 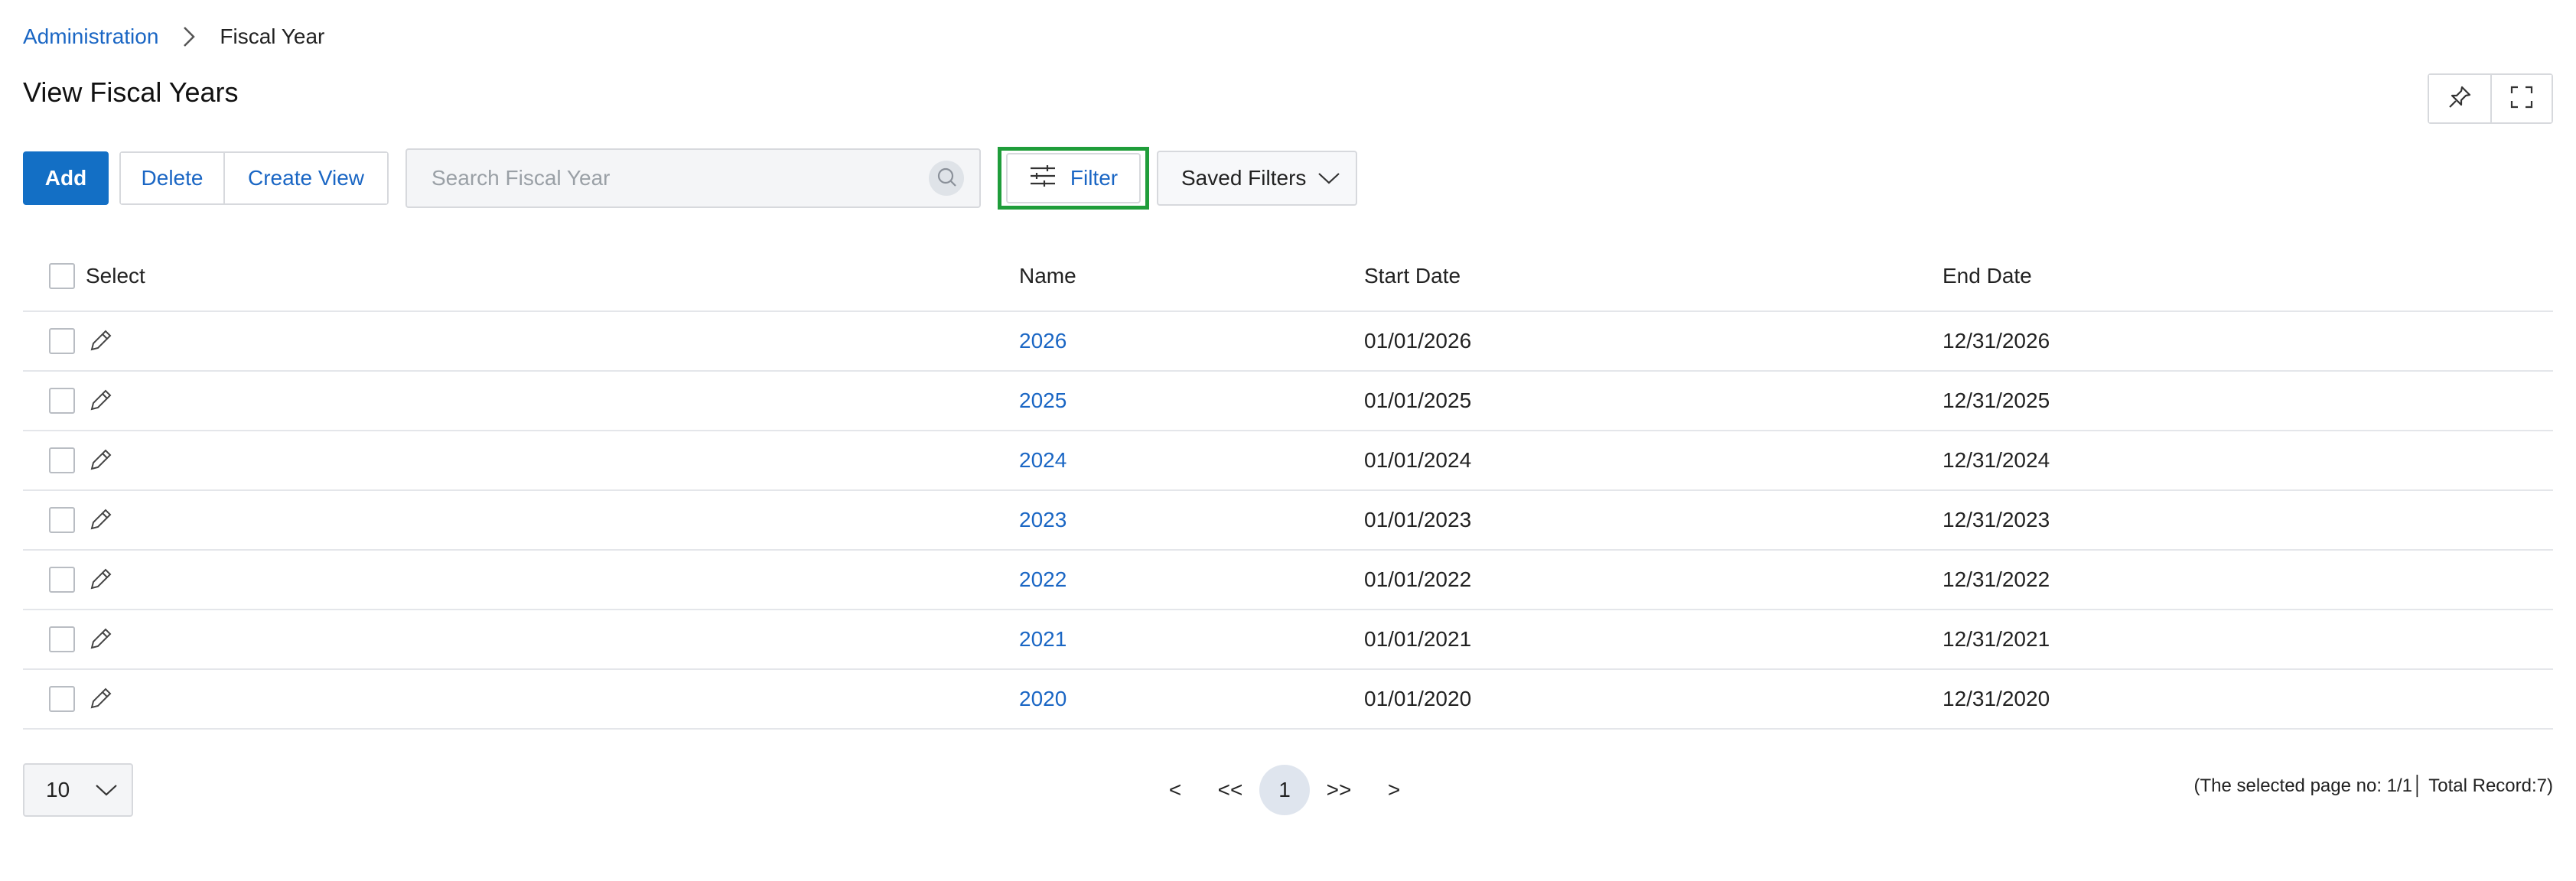 What do you see at coordinates (1997, 639) in the screenshot?
I see `row-end-date: 12/31/2021` at bounding box center [1997, 639].